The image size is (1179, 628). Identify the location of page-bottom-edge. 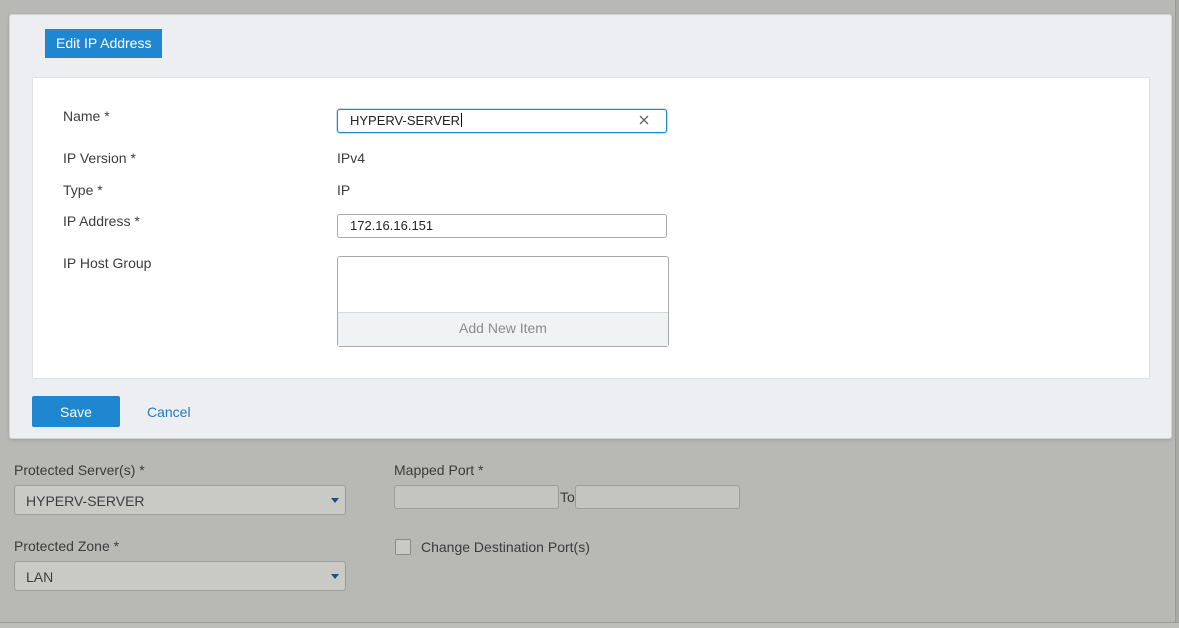
(589, 625).